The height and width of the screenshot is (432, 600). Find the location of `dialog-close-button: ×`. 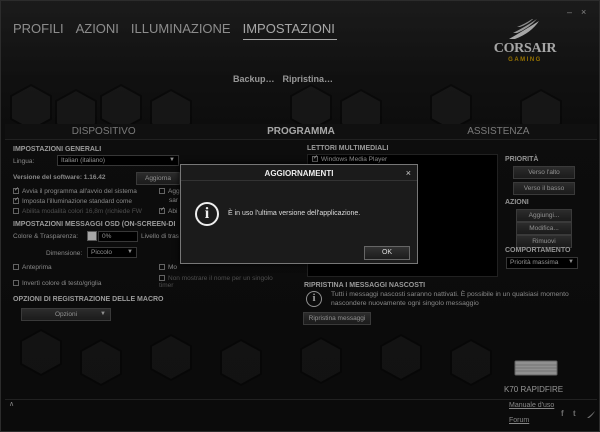

dialog-close-button: × is located at coordinates (408, 173).